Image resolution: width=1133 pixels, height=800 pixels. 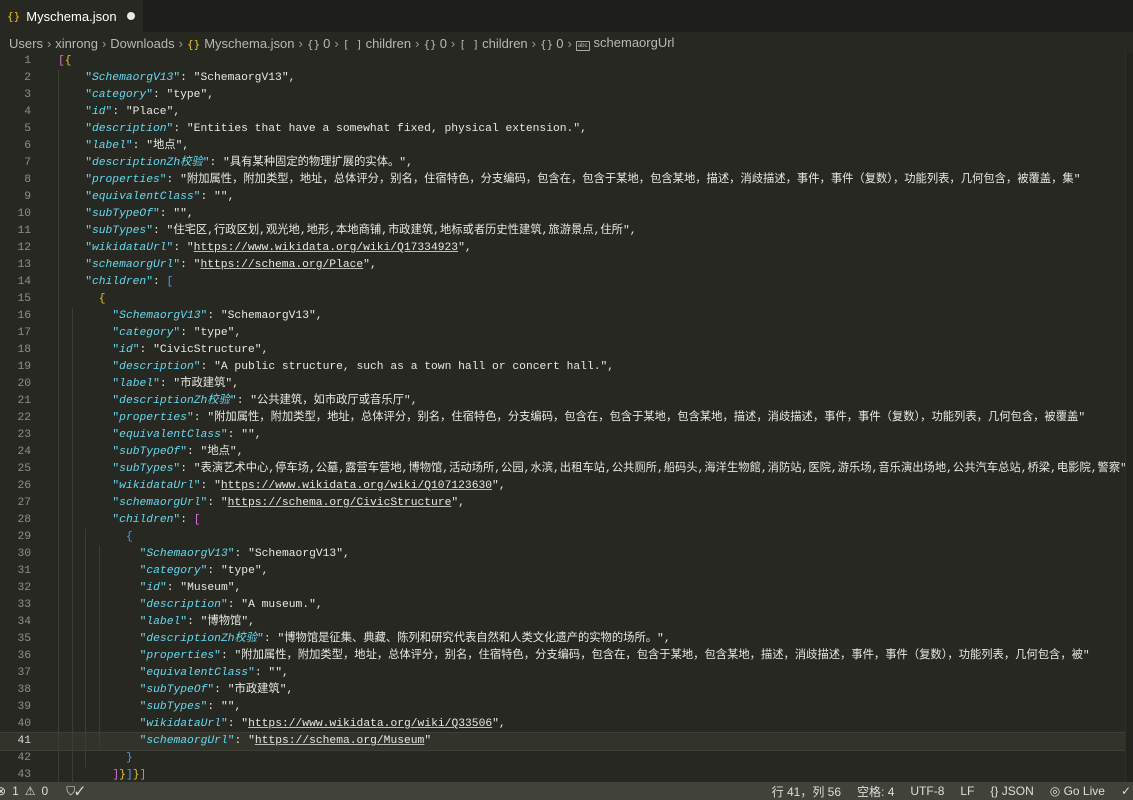 What do you see at coordinates (875, 791) in the screenshot?
I see `indentation: 空格: 4` at bounding box center [875, 791].